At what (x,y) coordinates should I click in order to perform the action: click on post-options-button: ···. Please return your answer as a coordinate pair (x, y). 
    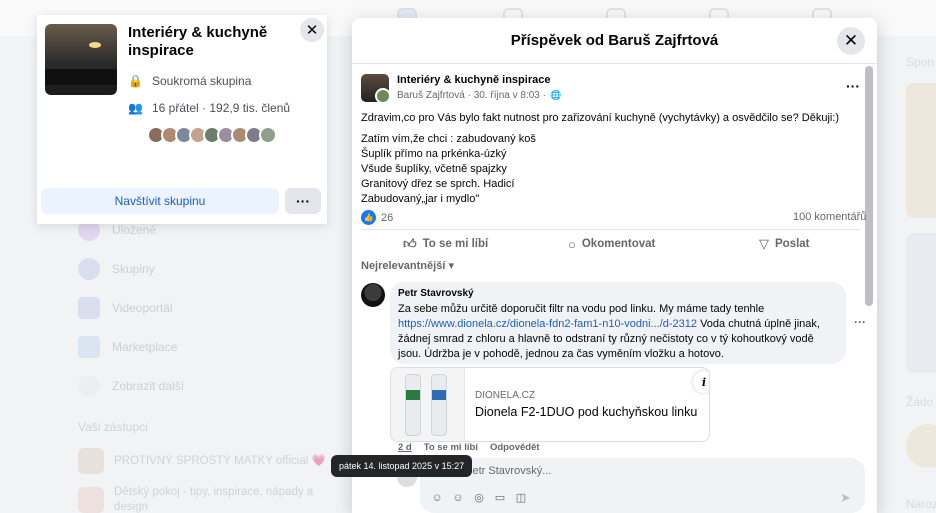
    Looking at the image, I should click on (853, 86).